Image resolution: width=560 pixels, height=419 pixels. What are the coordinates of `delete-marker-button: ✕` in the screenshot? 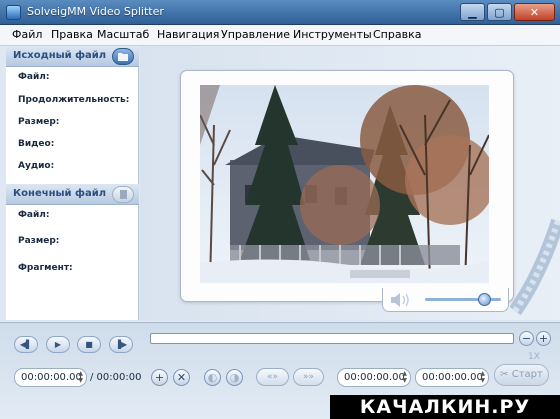 It's located at (181, 377).